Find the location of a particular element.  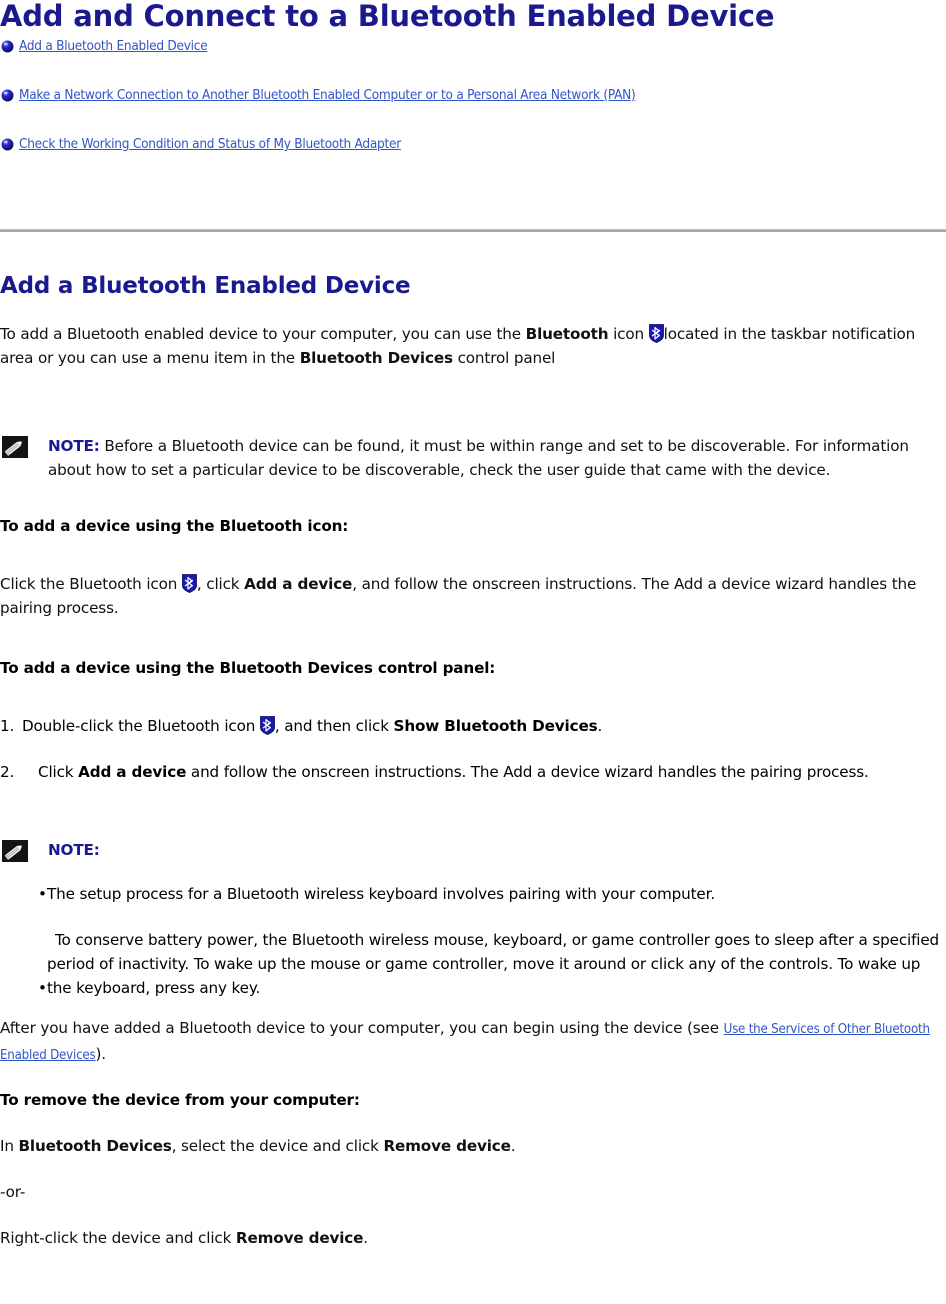

step-1-part2: , and then click is located at coordinates (334, 726).